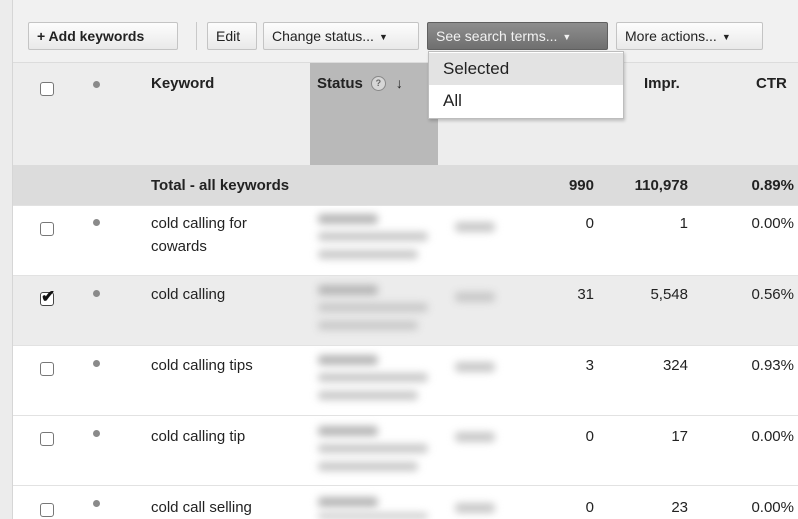  Describe the element at coordinates (589, 365) in the screenshot. I see `row-clicks: 3` at that location.